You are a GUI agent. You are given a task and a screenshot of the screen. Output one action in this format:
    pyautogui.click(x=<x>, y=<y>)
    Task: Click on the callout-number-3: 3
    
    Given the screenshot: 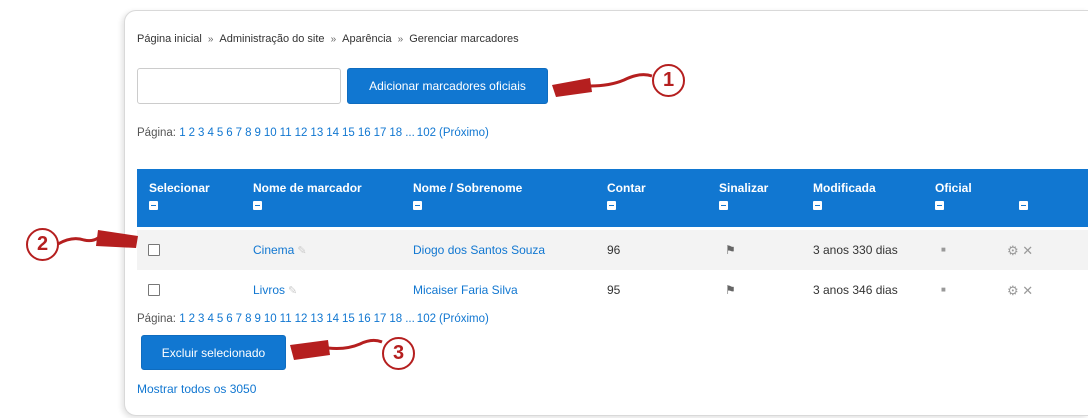 What is the action you would take?
    pyautogui.click(x=398, y=353)
    